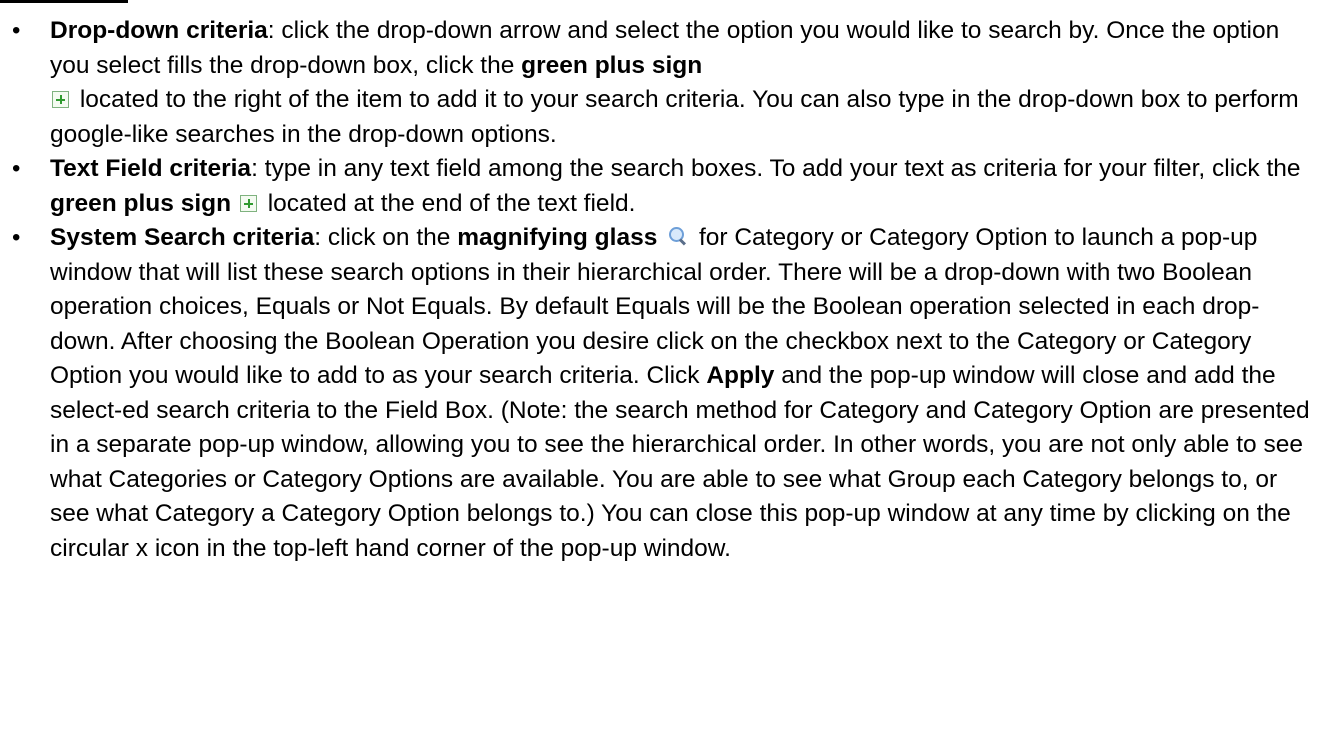  I want to click on dropdown-criteria-term: Drop-down criteria, so click(159, 30).